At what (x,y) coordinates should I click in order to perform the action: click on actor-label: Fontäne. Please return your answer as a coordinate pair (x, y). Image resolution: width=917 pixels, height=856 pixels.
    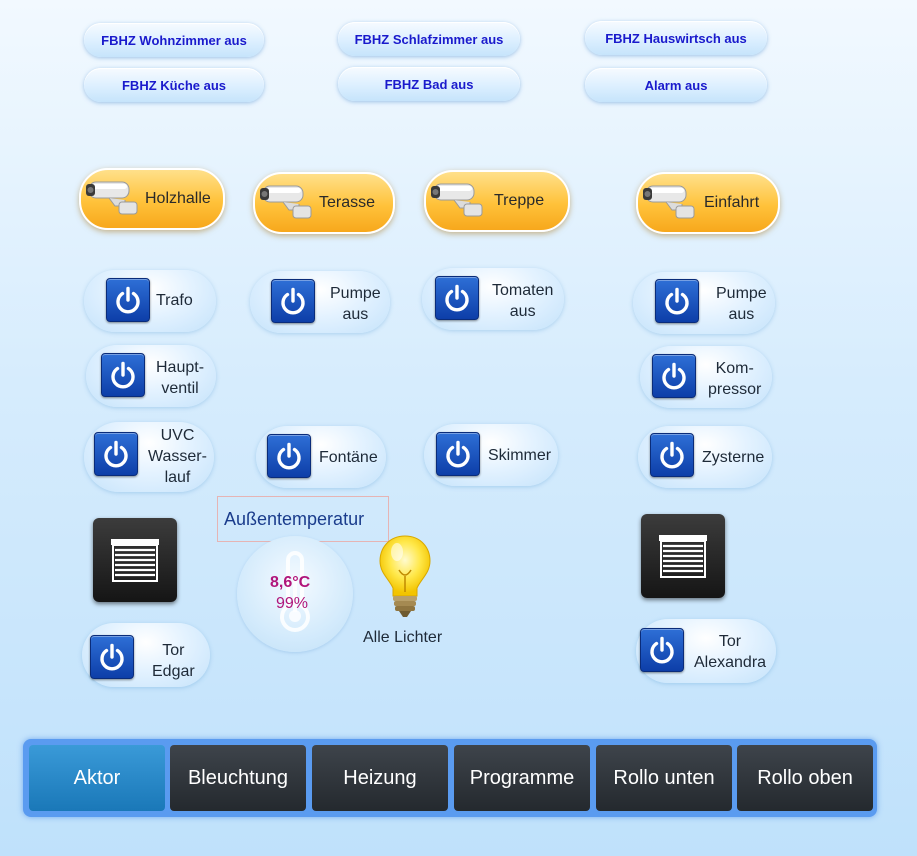
    Looking at the image, I should click on (348, 457).